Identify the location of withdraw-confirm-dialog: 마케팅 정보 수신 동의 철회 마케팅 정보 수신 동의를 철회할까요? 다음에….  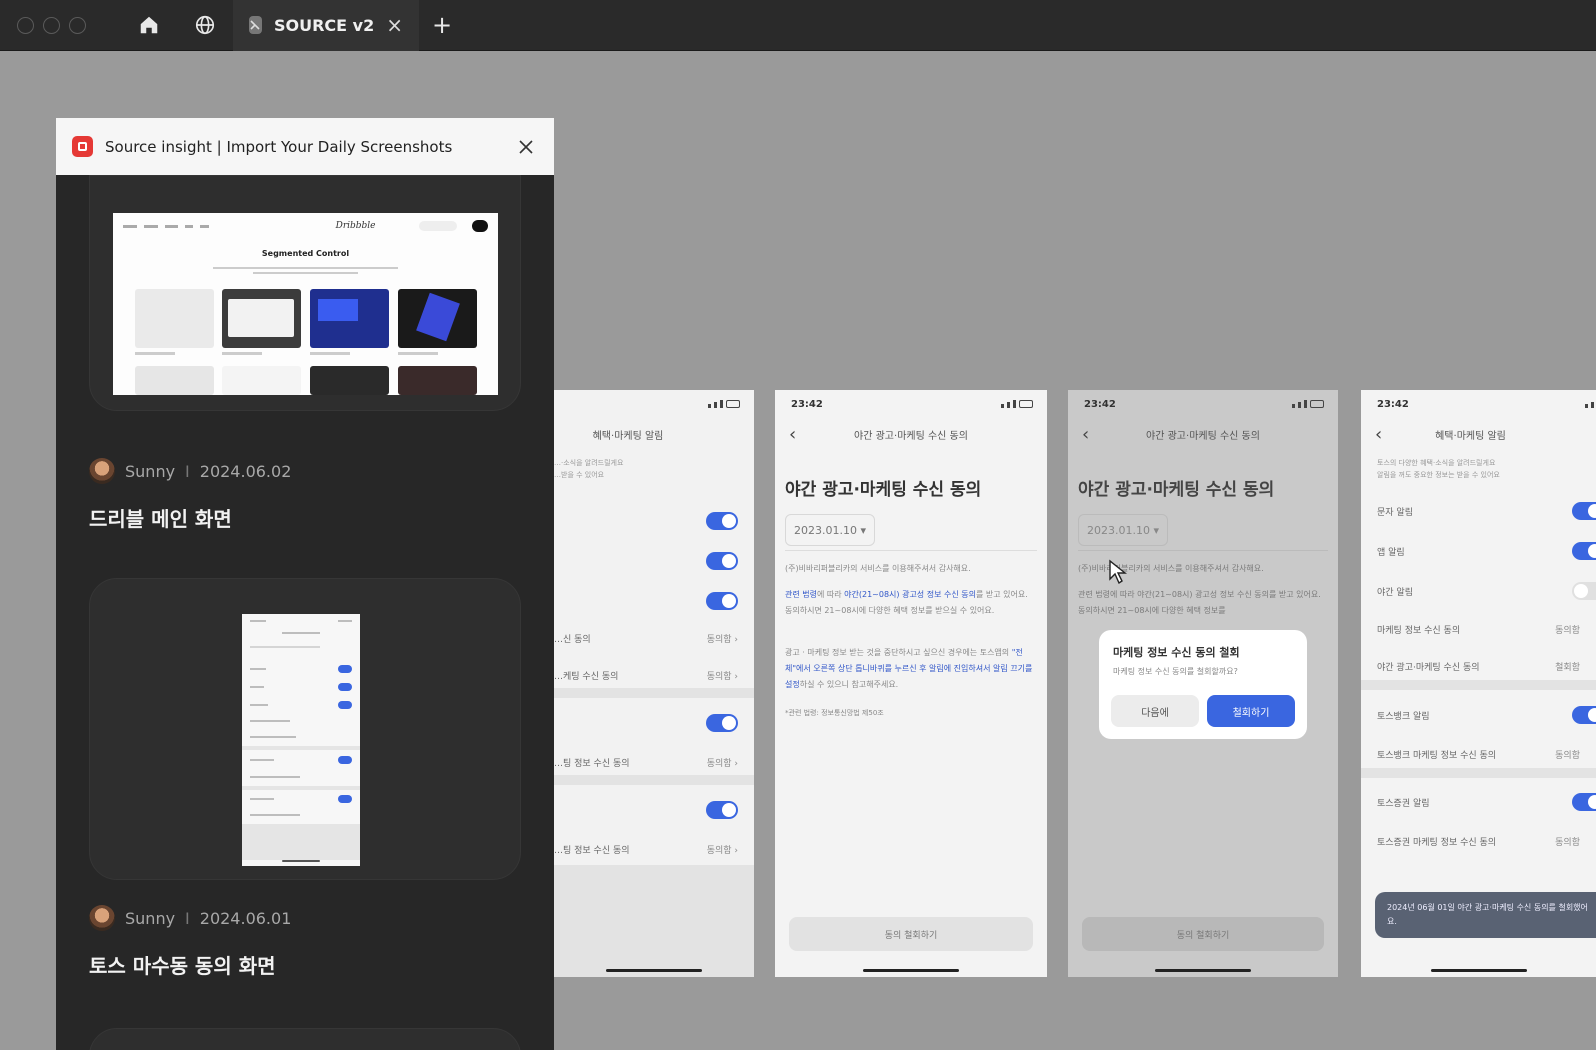
(1203, 684).